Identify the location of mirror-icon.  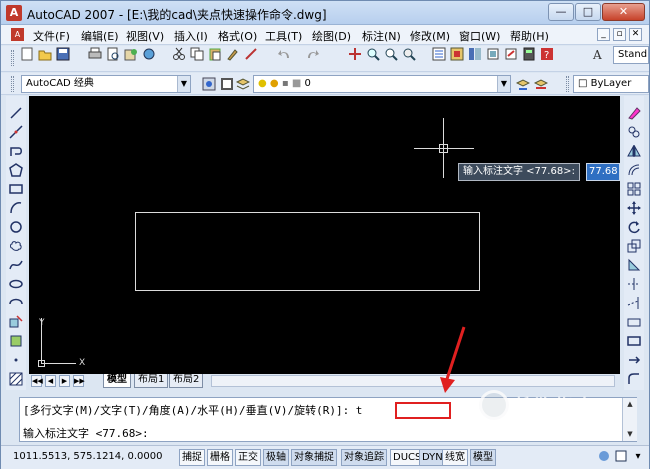
(634, 152).